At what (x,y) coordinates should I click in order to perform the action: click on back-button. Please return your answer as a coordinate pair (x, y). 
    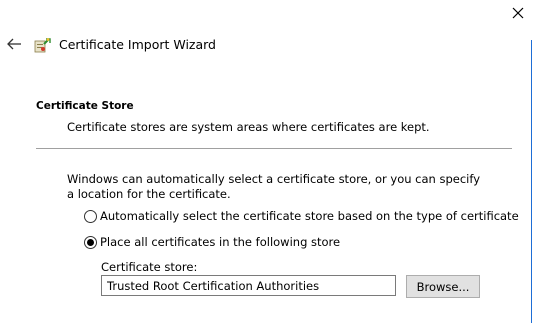
    Looking at the image, I should click on (14, 44).